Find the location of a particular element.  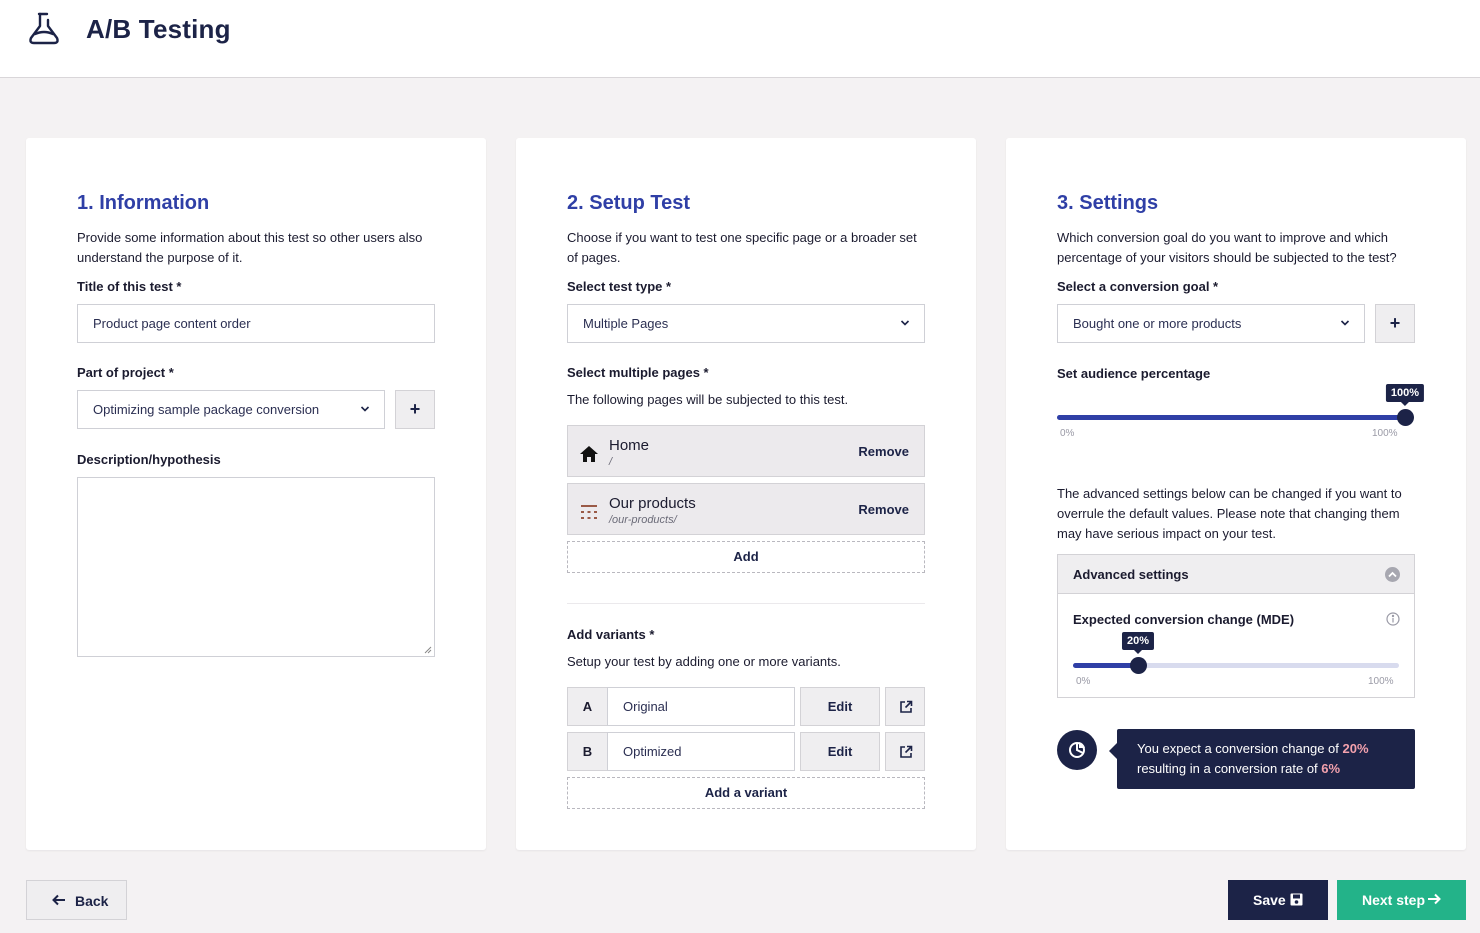

goal-select-value: Bought one or more products is located at coordinates (1157, 323).